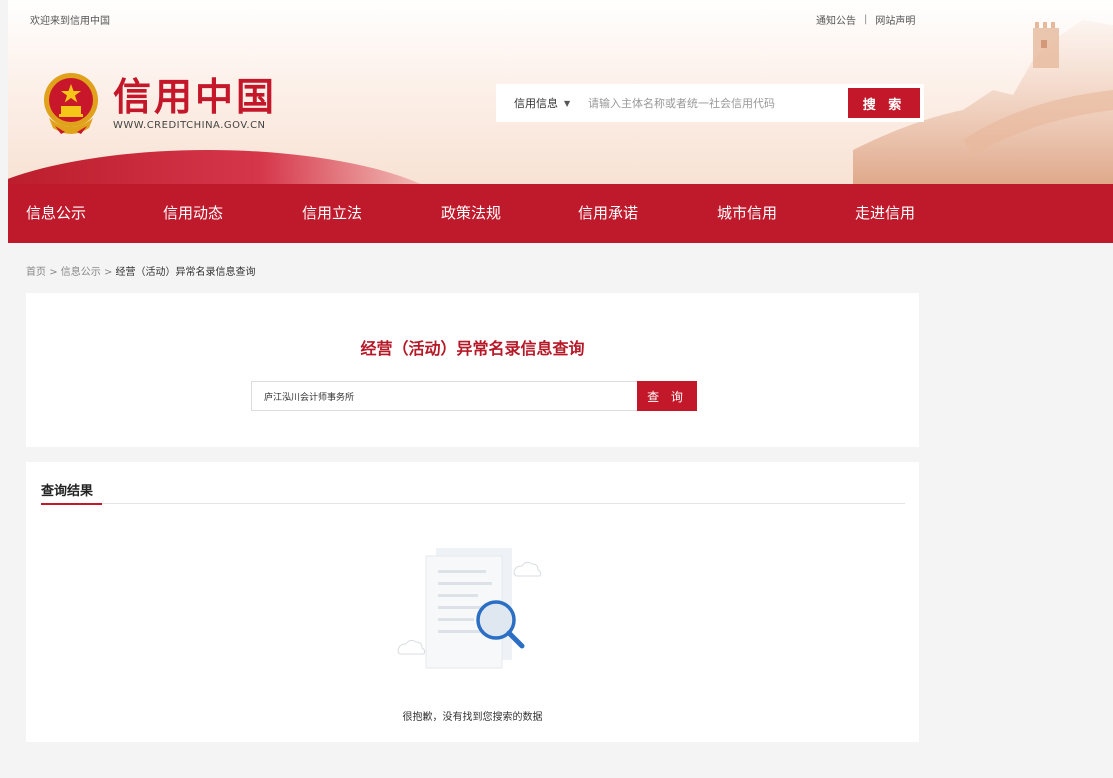 The height and width of the screenshot is (778, 1113). What do you see at coordinates (81, 272) in the screenshot?
I see `breadcrumb-section: 信息公示` at bounding box center [81, 272].